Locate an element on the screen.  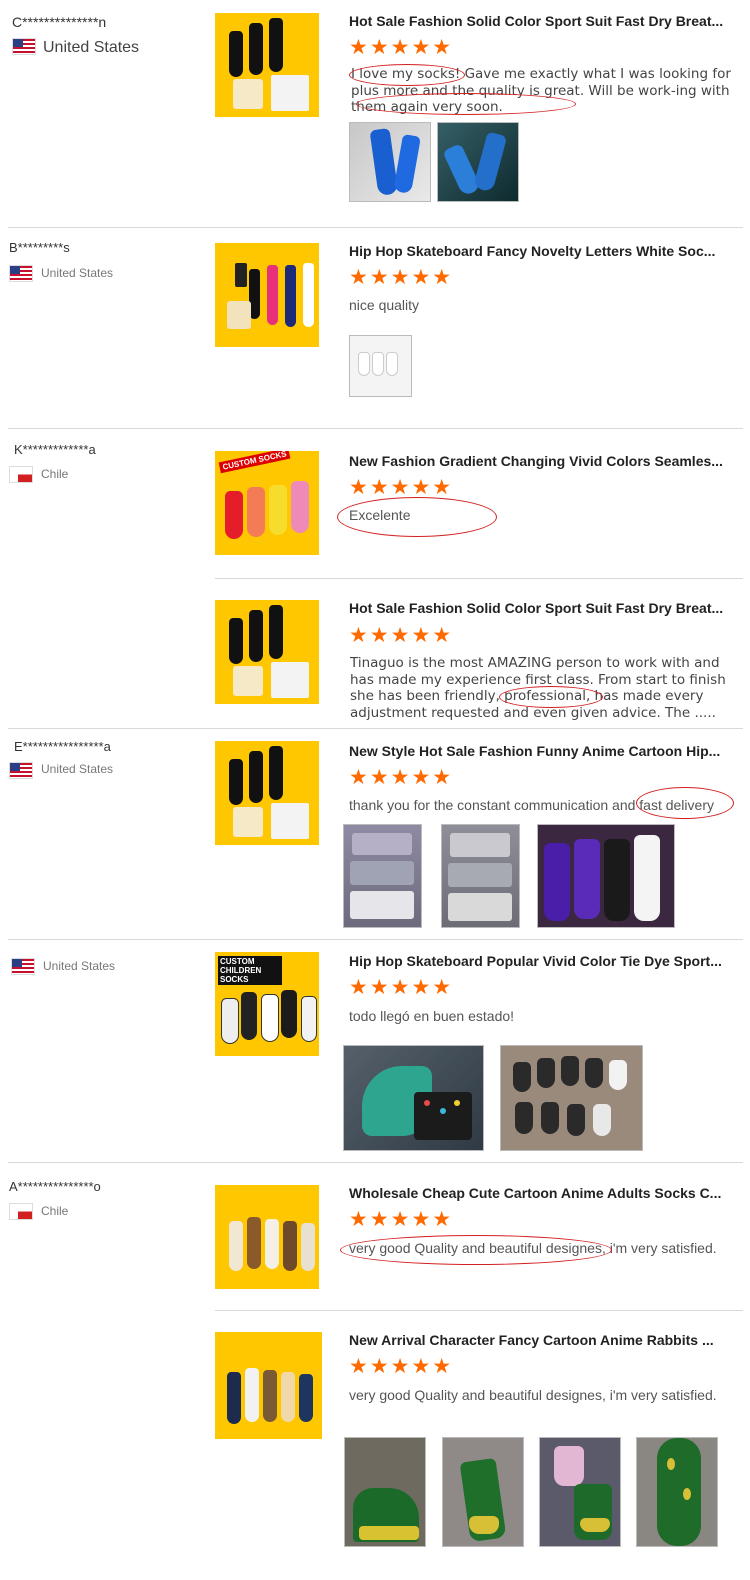
review-text: Excelente is located at coordinates (380, 515).